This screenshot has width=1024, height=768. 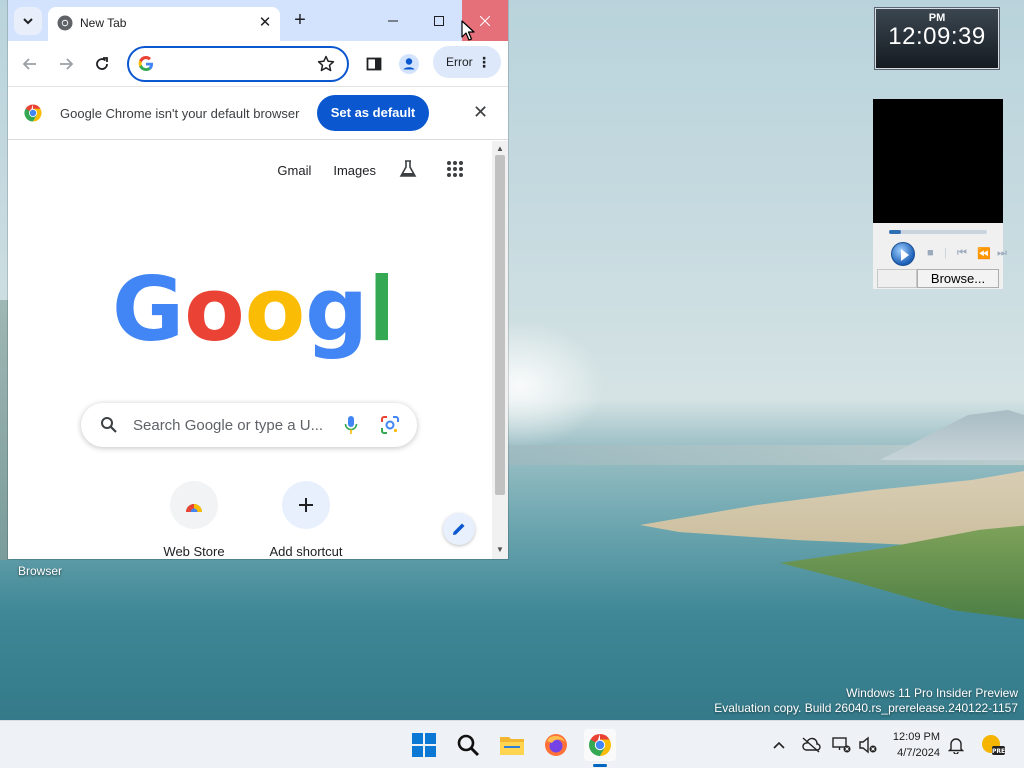 What do you see at coordinates (938, 161) in the screenshot?
I see `media-video-area` at bounding box center [938, 161].